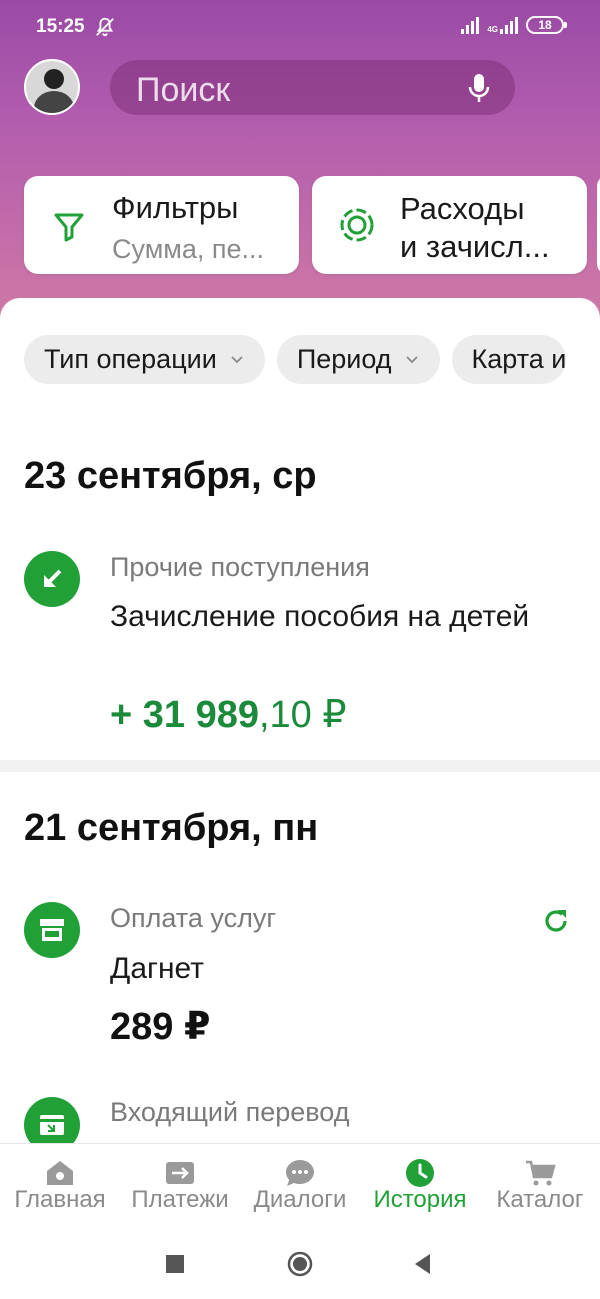 The height and width of the screenshot is (1299, 600). I want to click on nav-item-home: Главная, so click(60, 1187).